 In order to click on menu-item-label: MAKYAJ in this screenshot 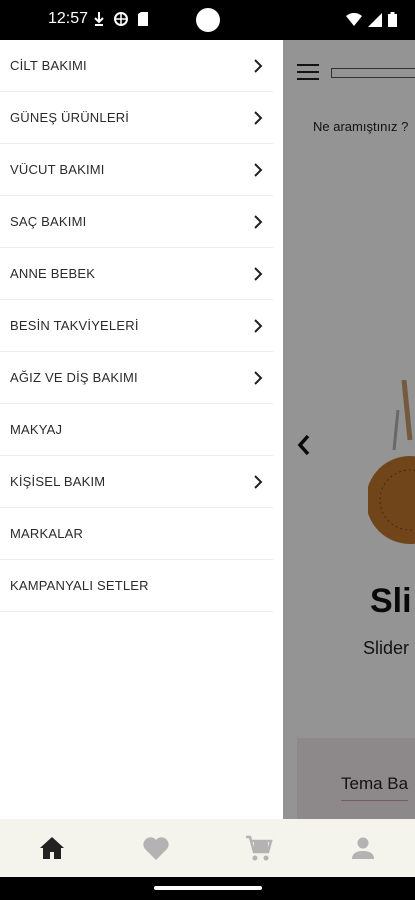, I will do `click(36, 429)`.